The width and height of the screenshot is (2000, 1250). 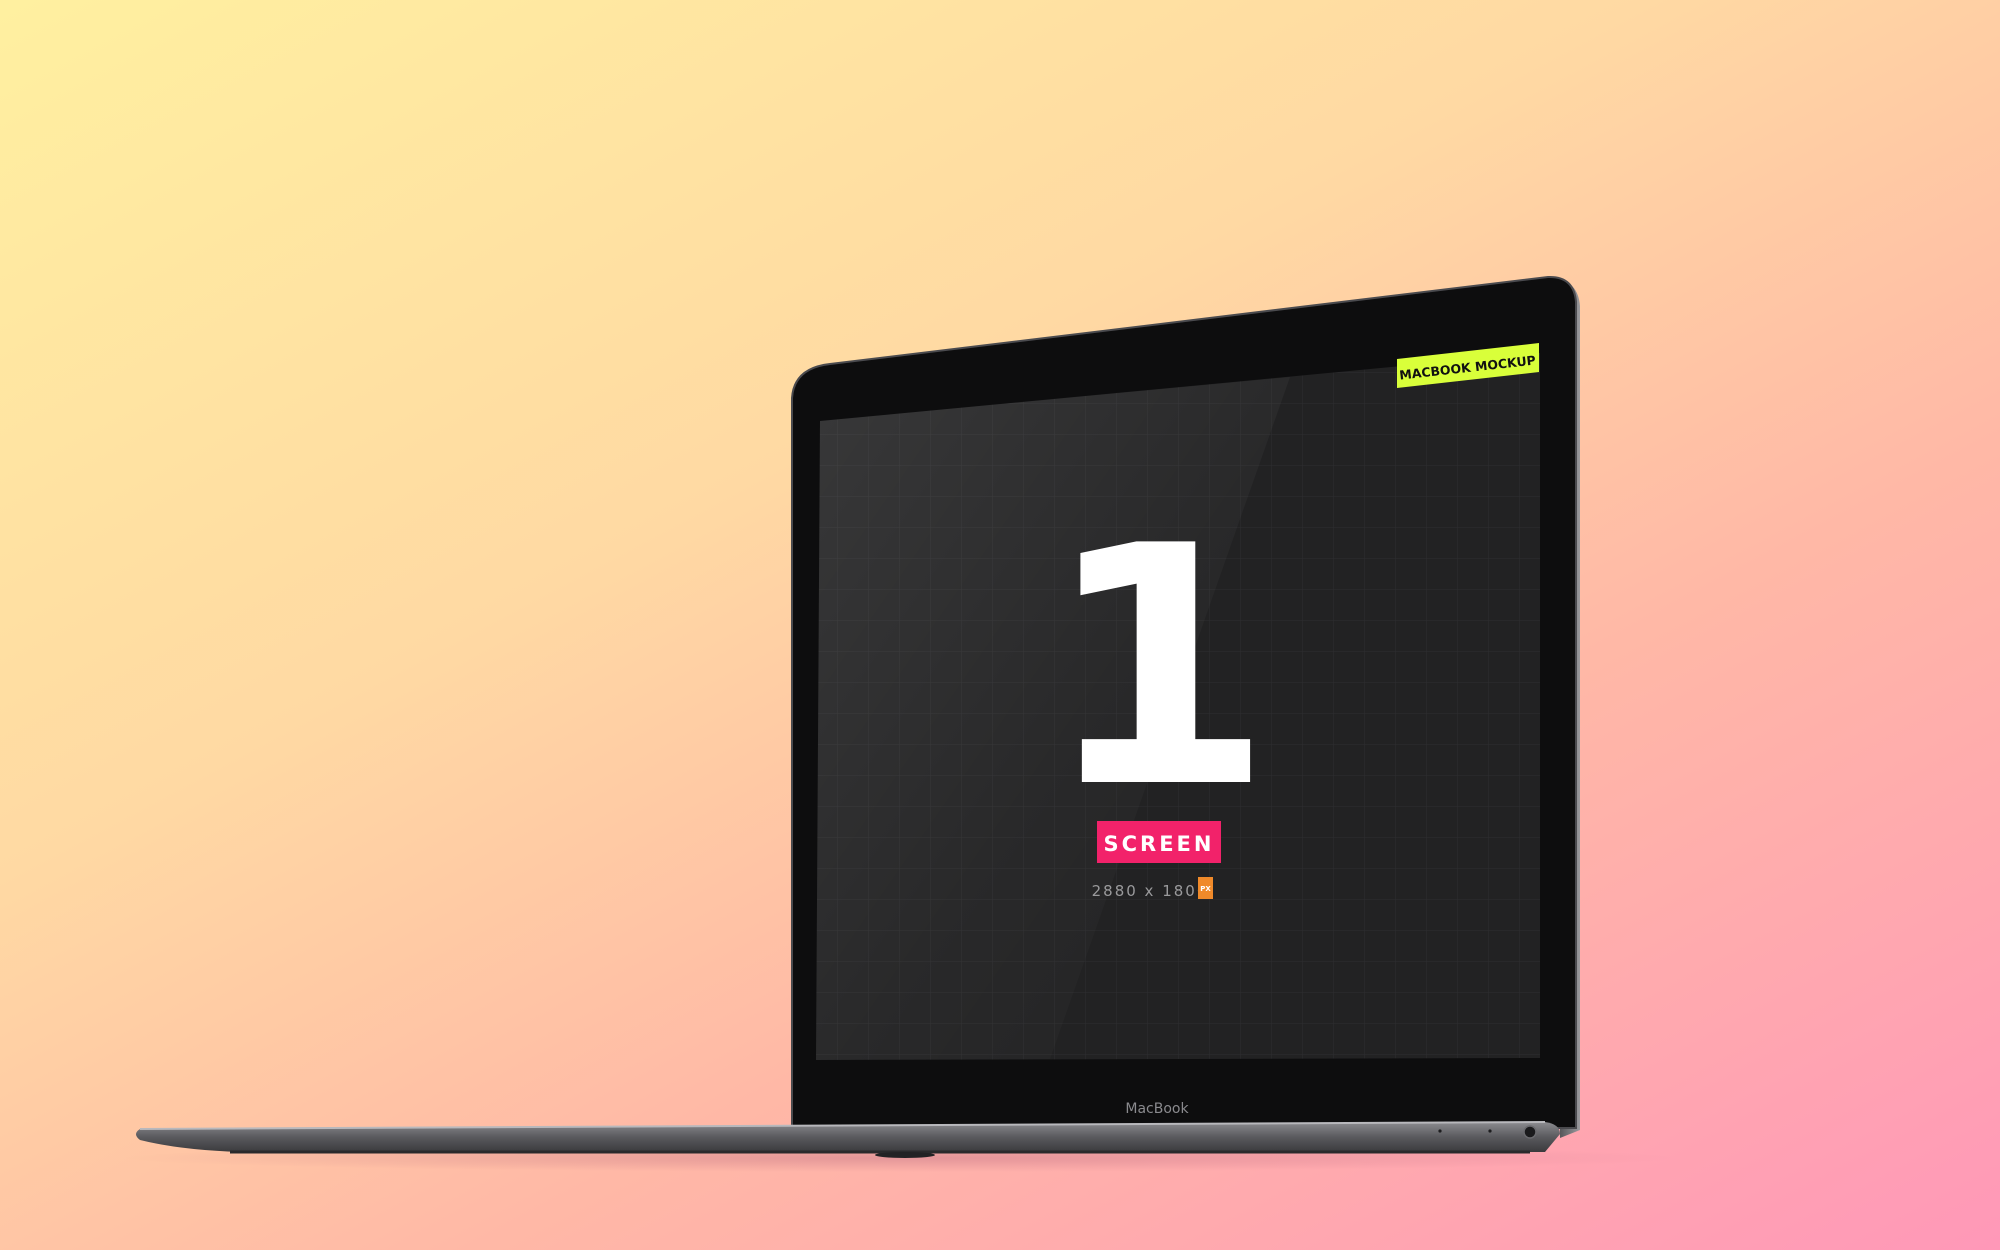 I want to click on unit-badge: PX, so click(x=1205, y=889).